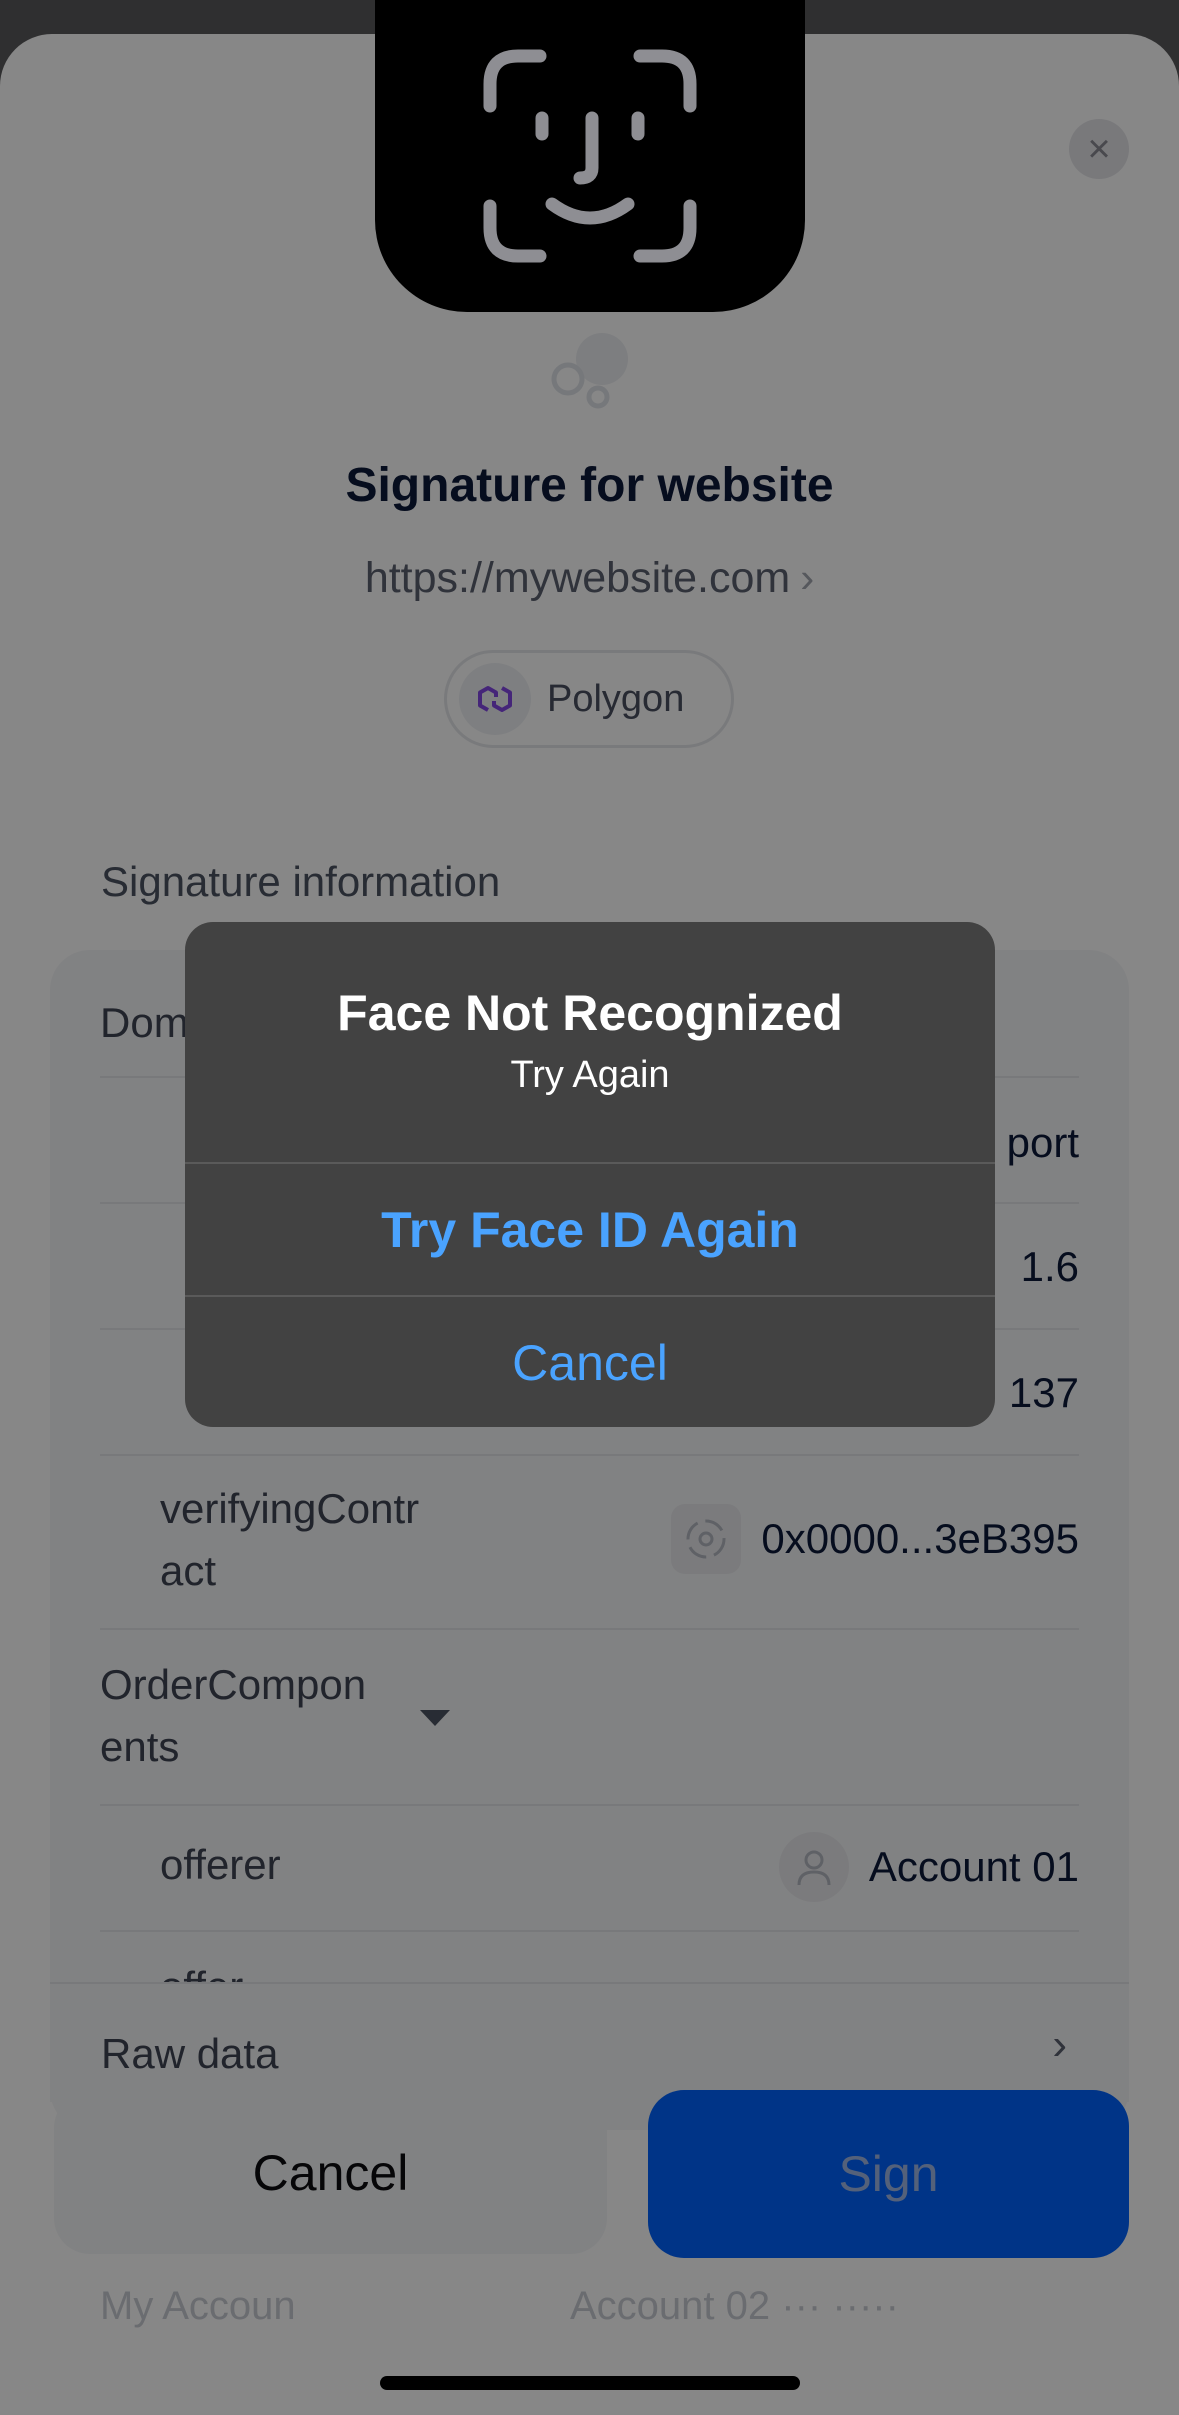 Image resolution: width=1179 pixels, height=2415 pixels. I want to click on alert-message: Try Again, so click(590, 1075).